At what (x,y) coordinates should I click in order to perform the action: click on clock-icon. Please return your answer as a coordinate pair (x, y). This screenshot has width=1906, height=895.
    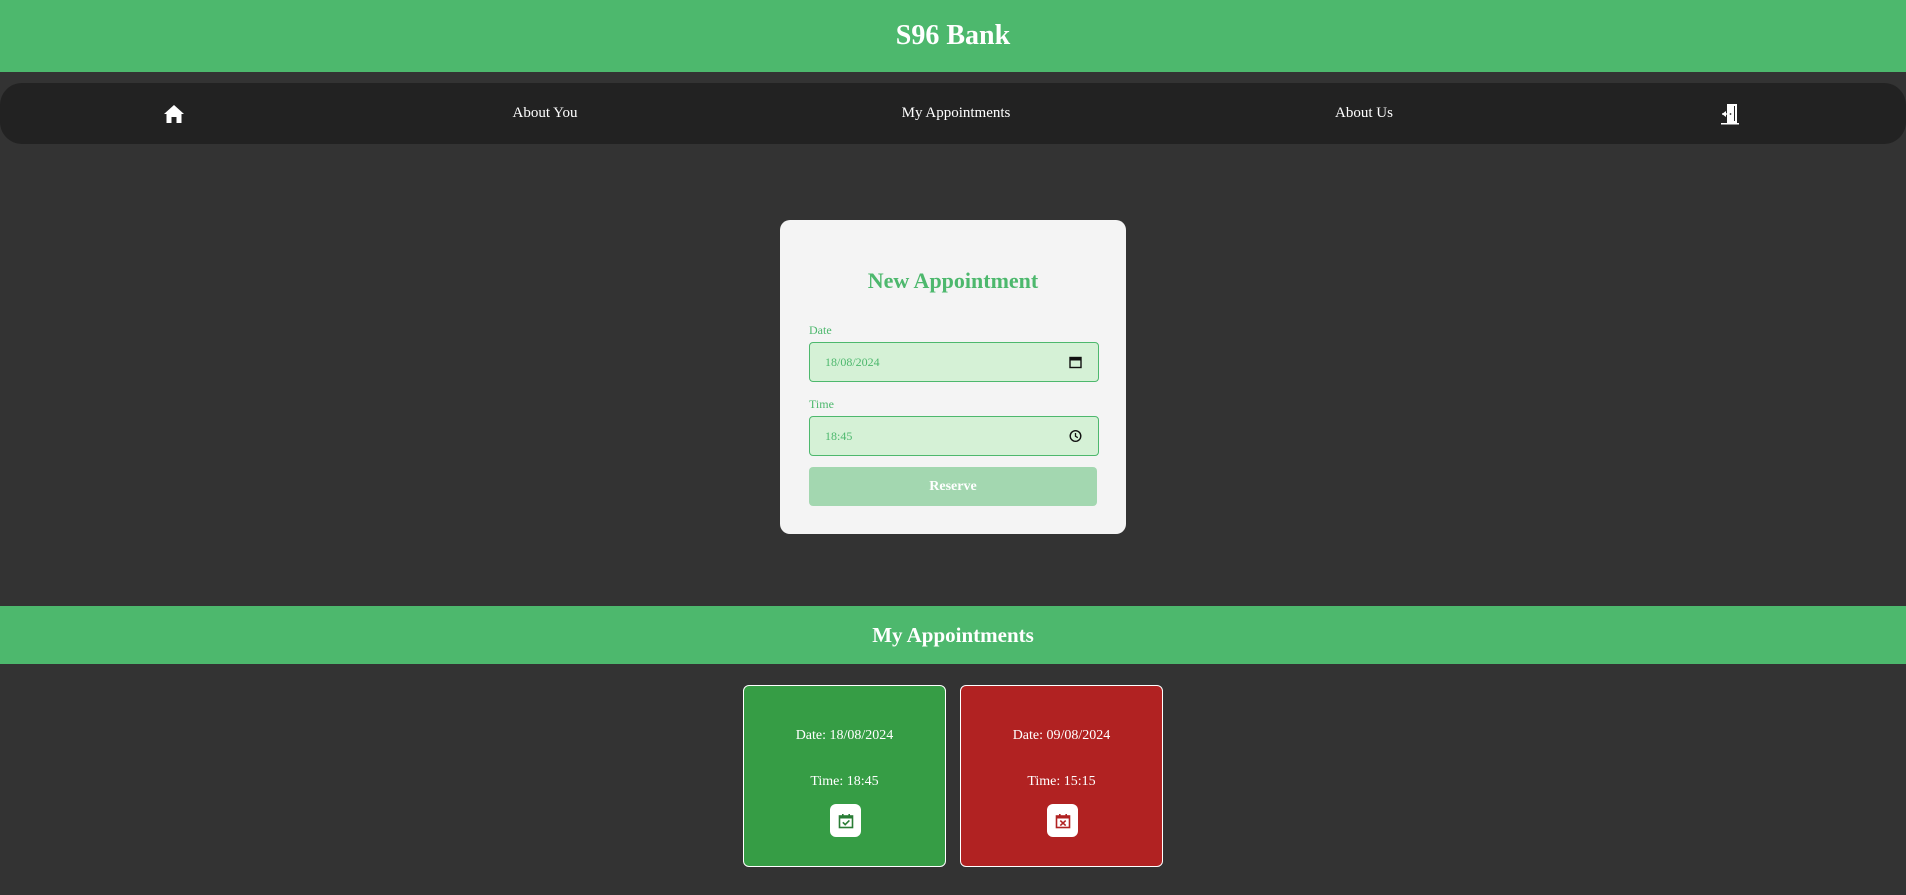
    Looking at the image, I should click on (1075, 436).